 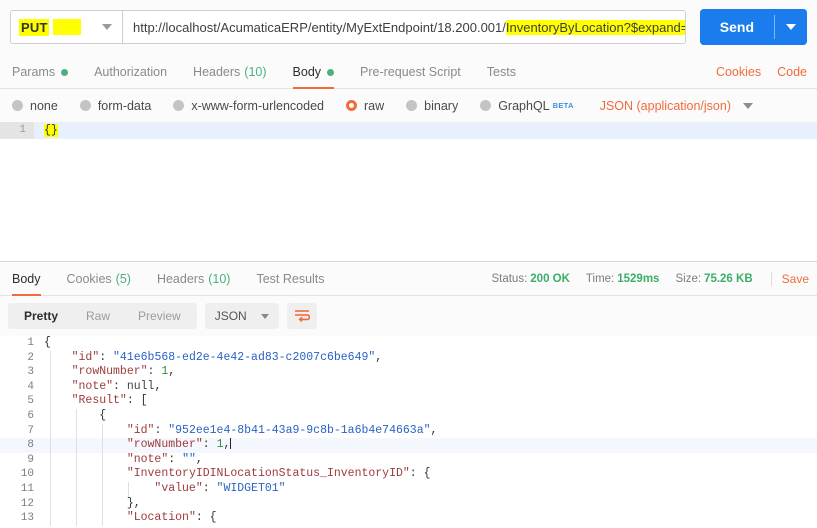 I want to click on text-cursor, so click(x=231, y=444).